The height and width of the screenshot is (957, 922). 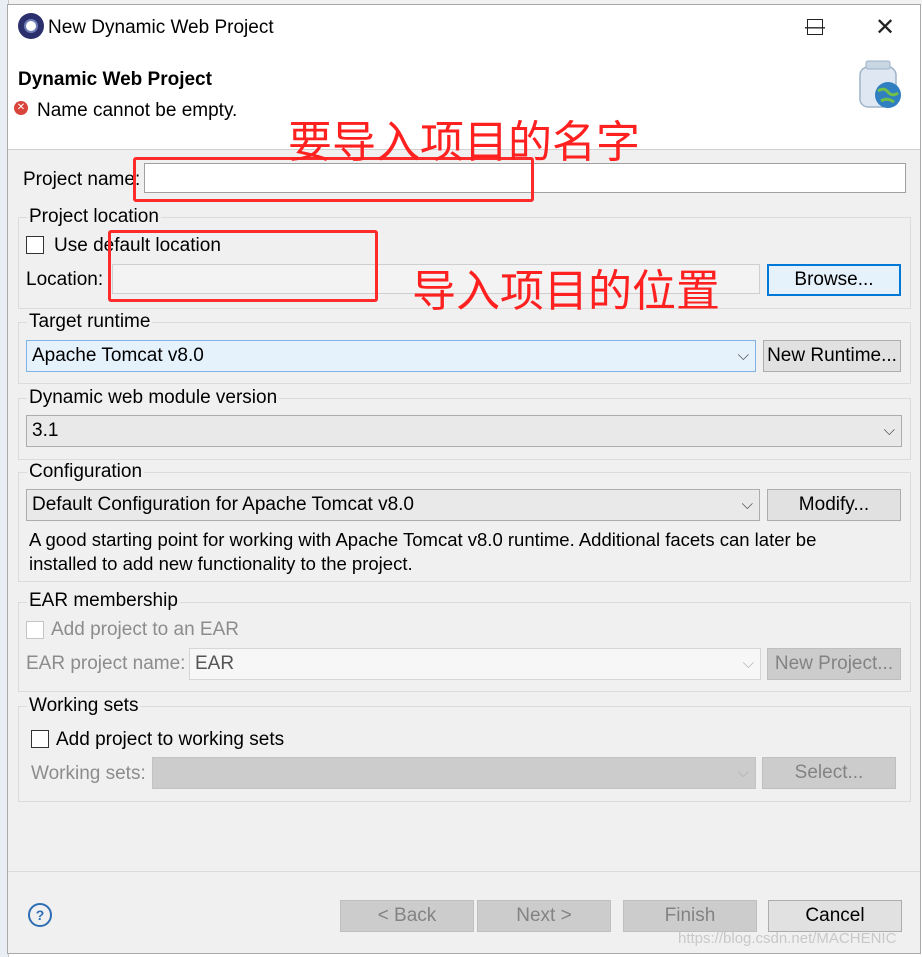 I want to click on error-icon: ✕, so click(x=21, y=108).